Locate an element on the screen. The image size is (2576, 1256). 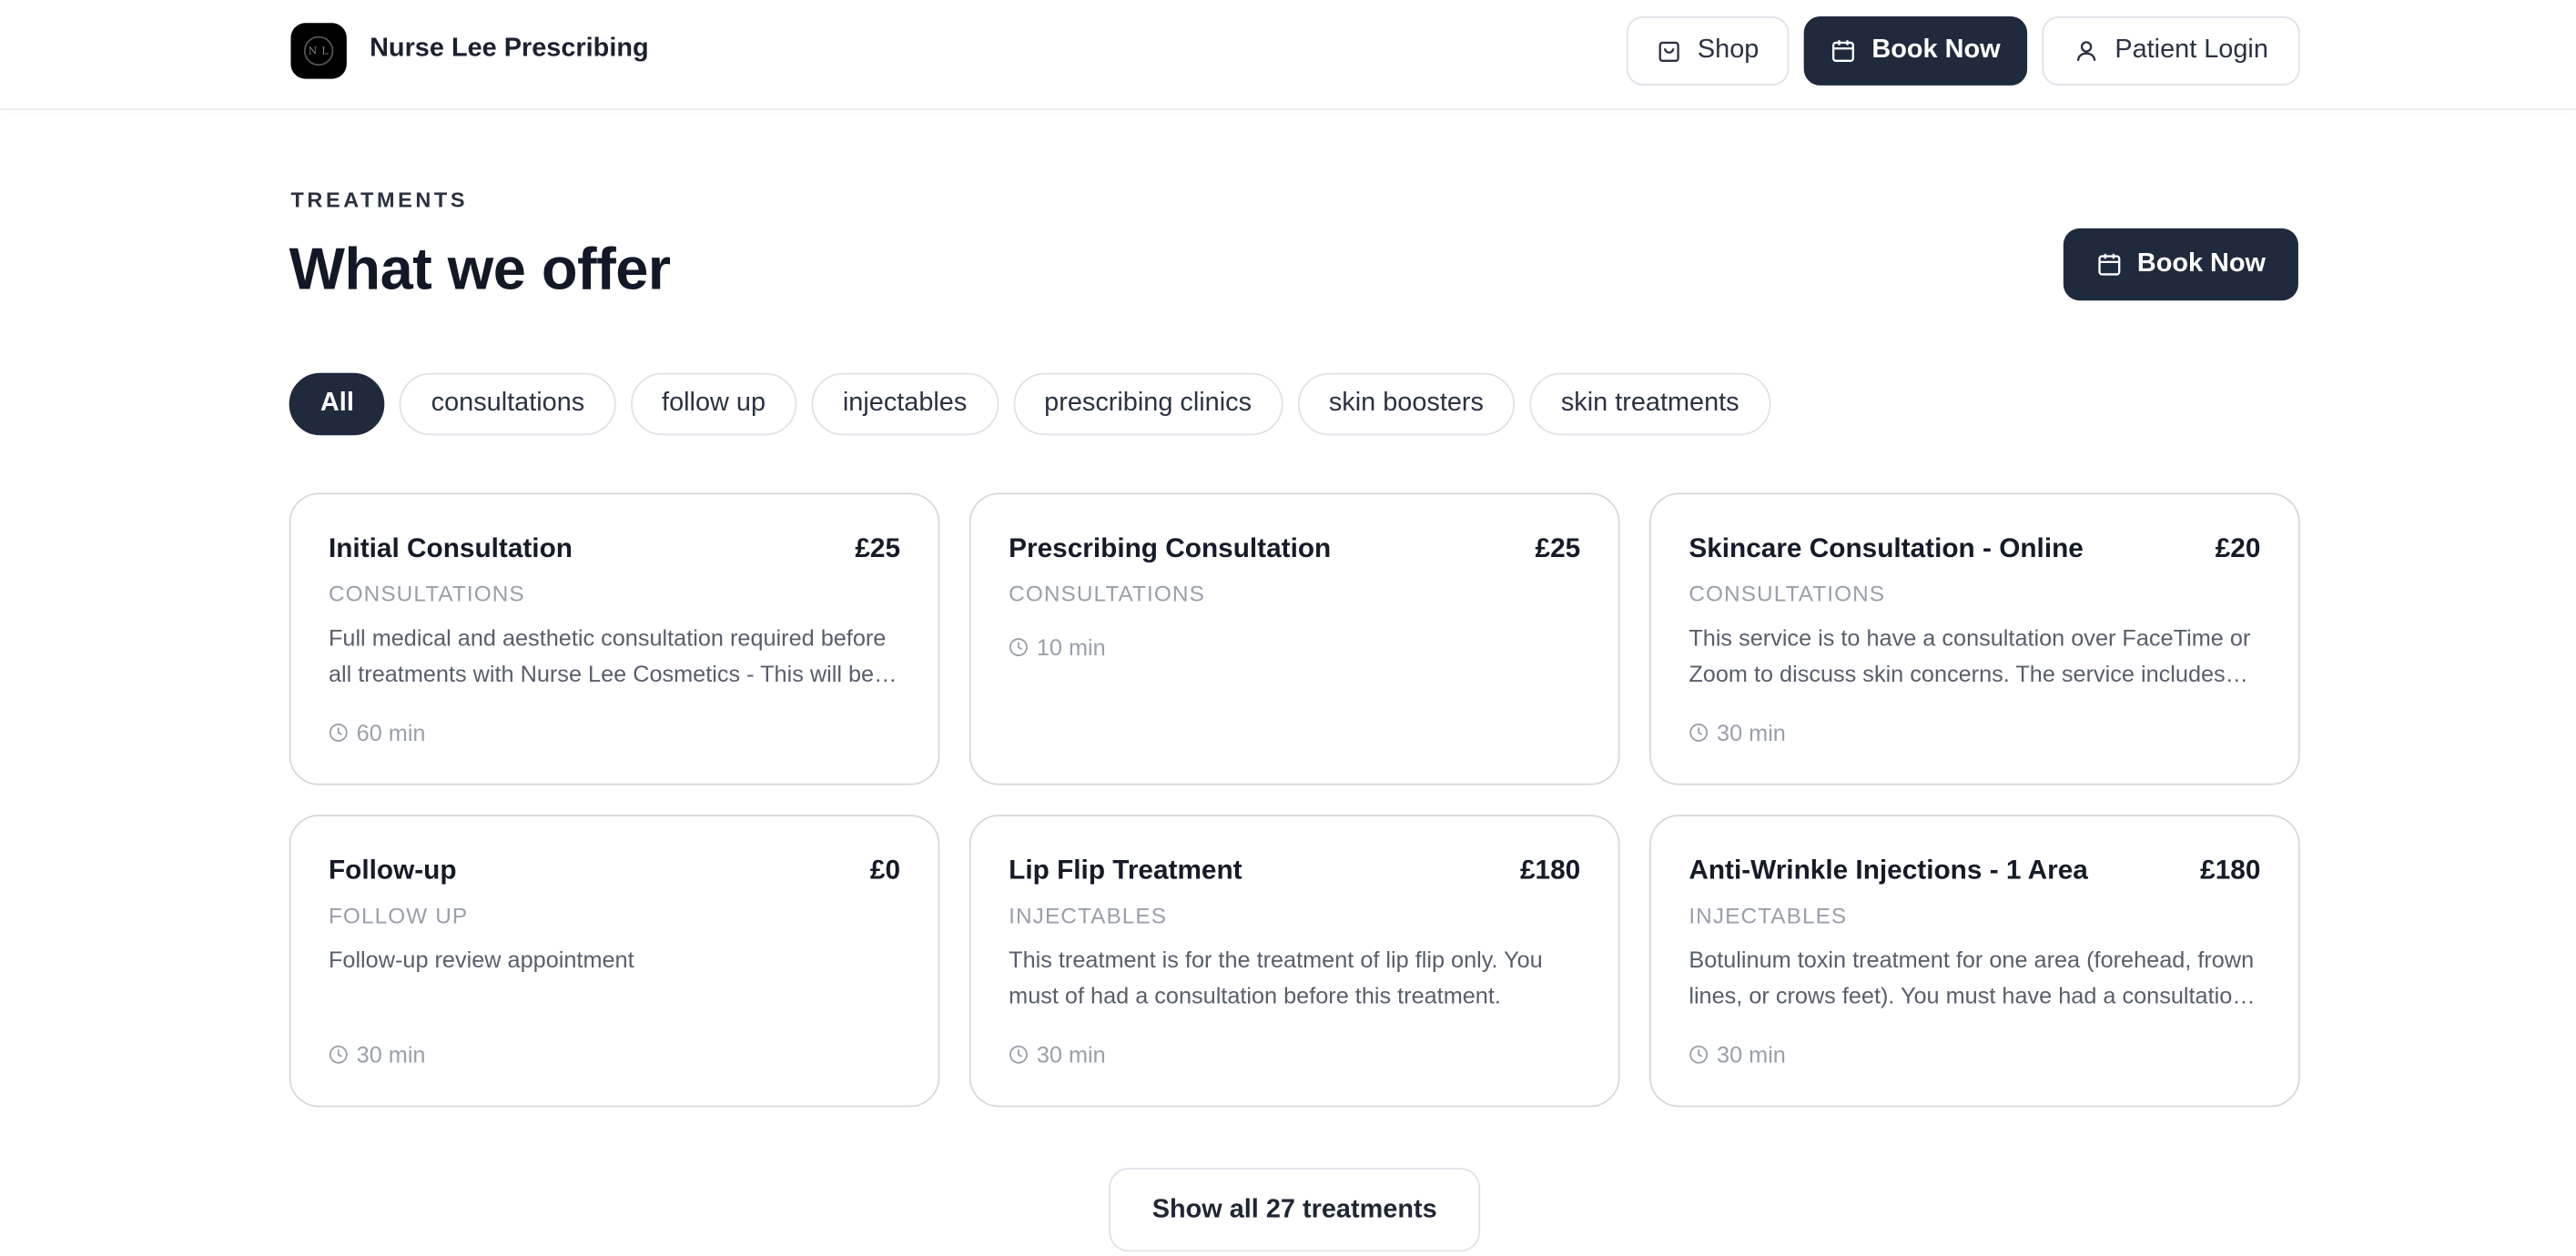
filter-chip-skin-boosters: skin boosters is located at coordinates (1406, 404).